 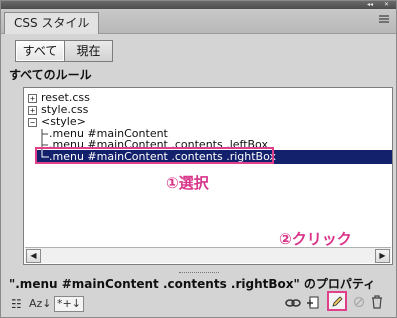 I want to click on all-mode-button: すべて, so click(x=40, y=51).